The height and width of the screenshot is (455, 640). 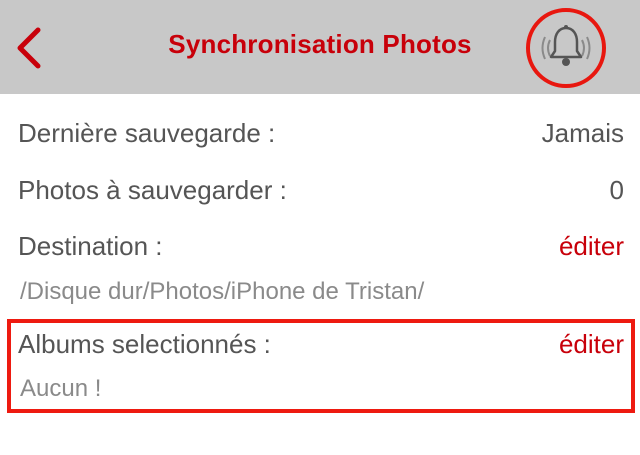 I want to click on photos-to-backup-label: Photos à sauvegarder :, so click(x=152, y=190).